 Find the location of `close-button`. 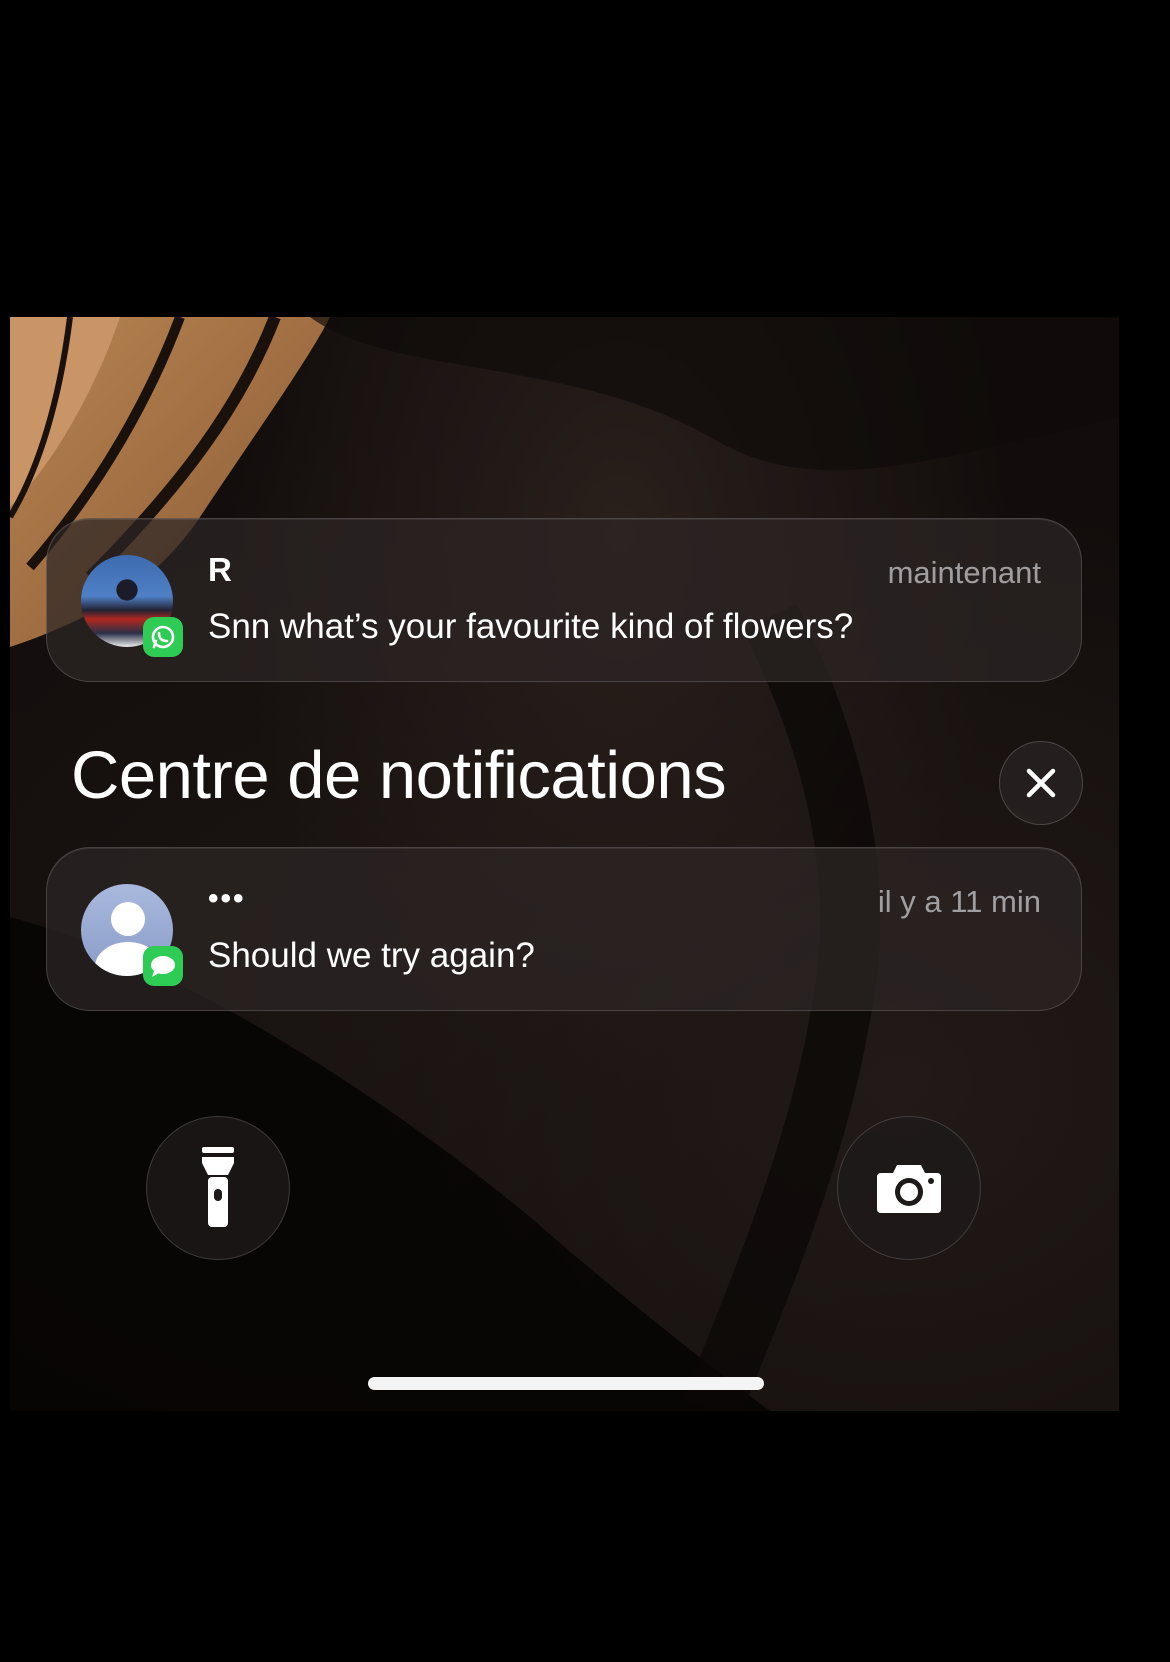

close-button is located at coordinates (1041, 783).